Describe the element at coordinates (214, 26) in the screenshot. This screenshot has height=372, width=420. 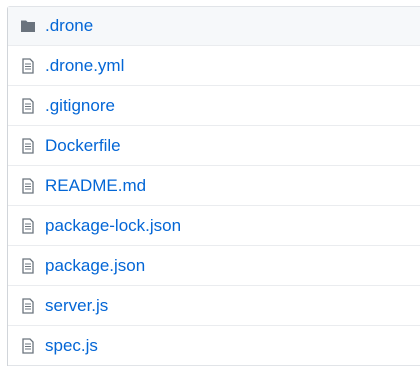
I see `file-row-drone: .drone` at that location.